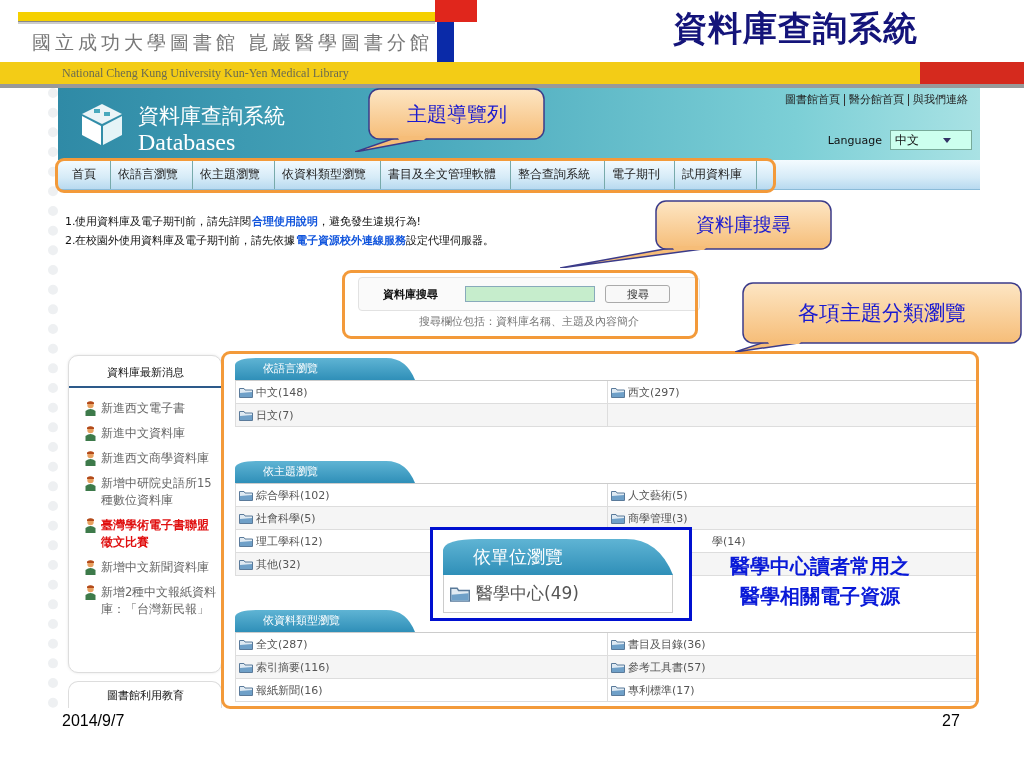 The width and height of the screenshot is (1024, 768). I want to click on category-link: 專利標準(17), so click(661, 690).